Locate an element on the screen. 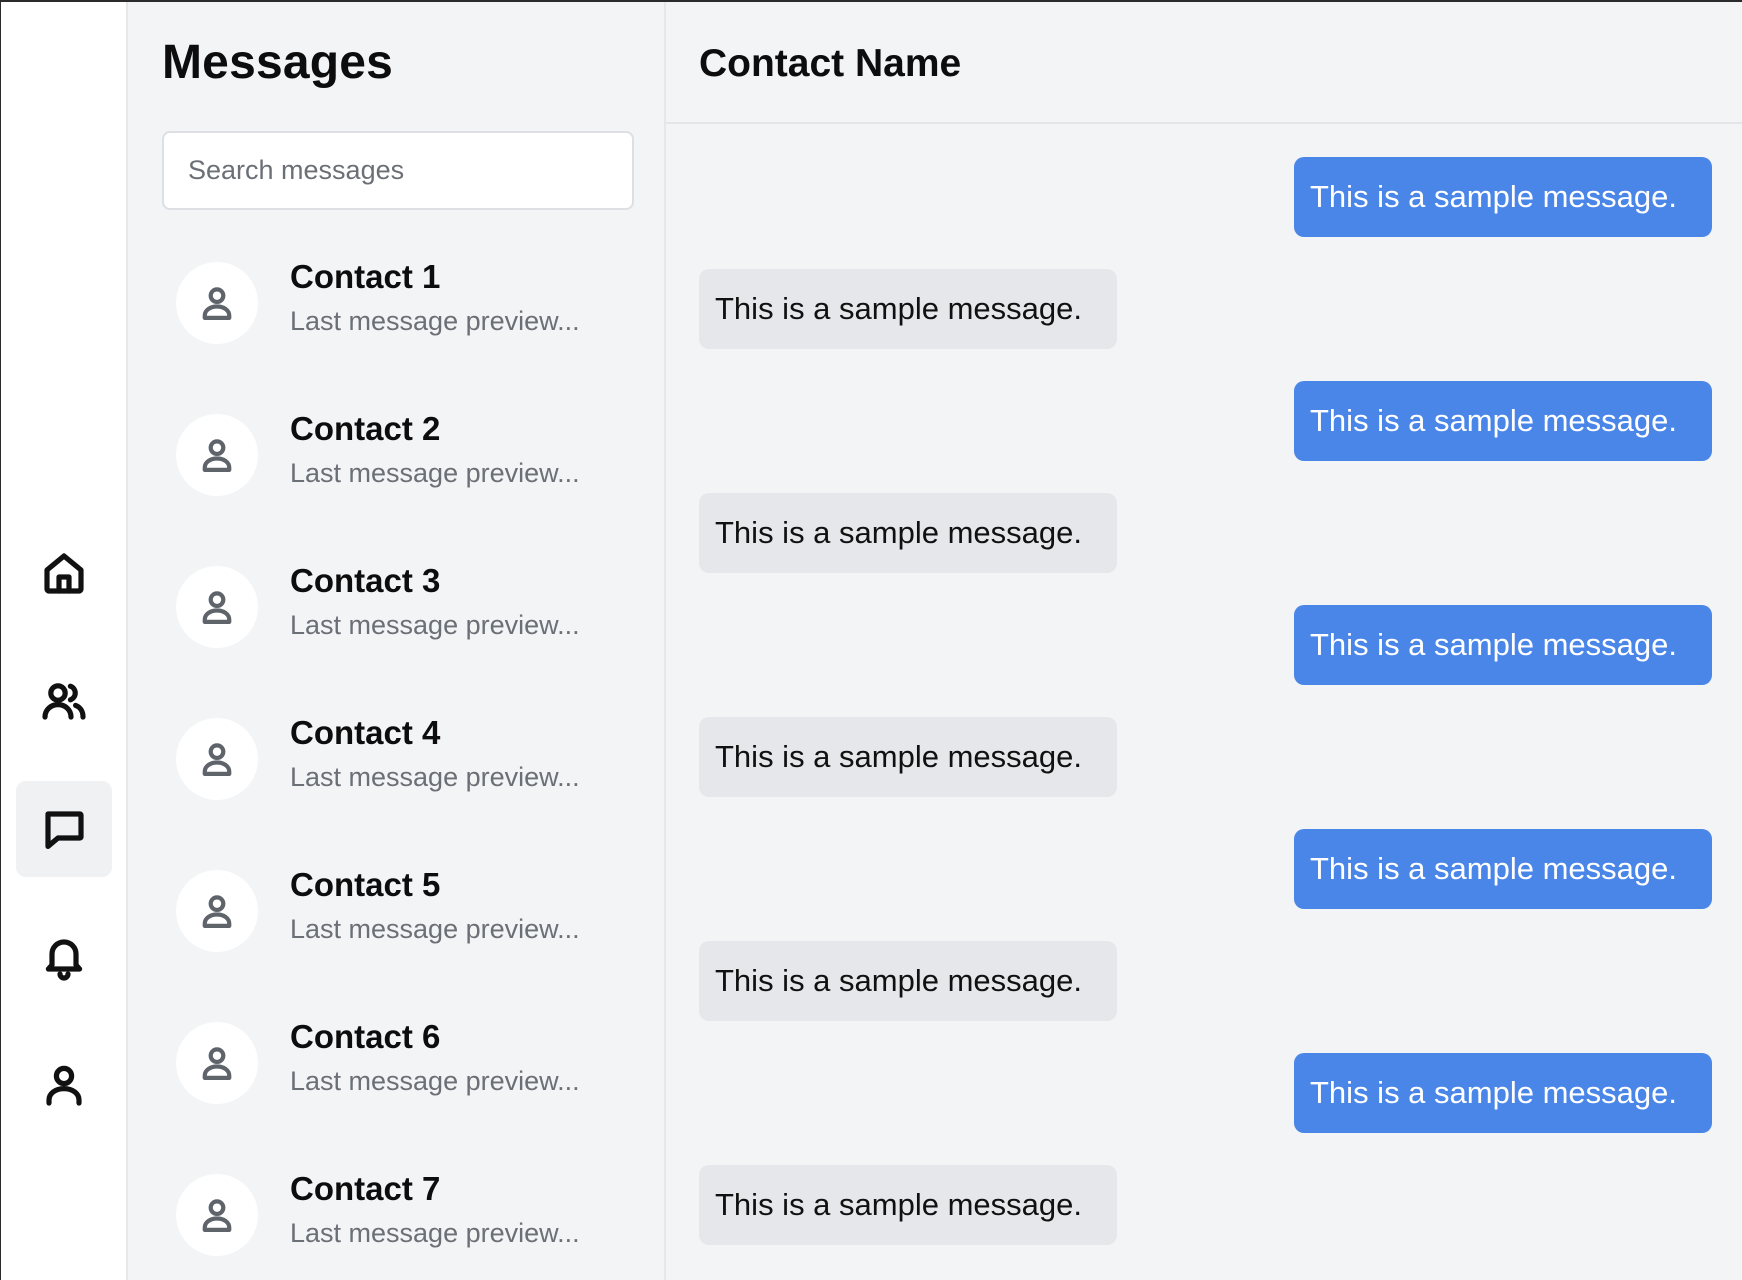 The height and width of the screenshot is (1280, 1742). sidebar-item-contacts is located at coordinates (64, 701).